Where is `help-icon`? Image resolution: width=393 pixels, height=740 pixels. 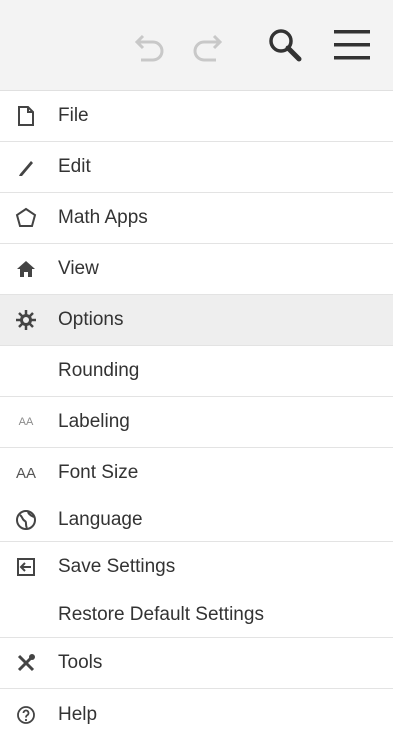
help-icon is located at coordinates (26, 714).